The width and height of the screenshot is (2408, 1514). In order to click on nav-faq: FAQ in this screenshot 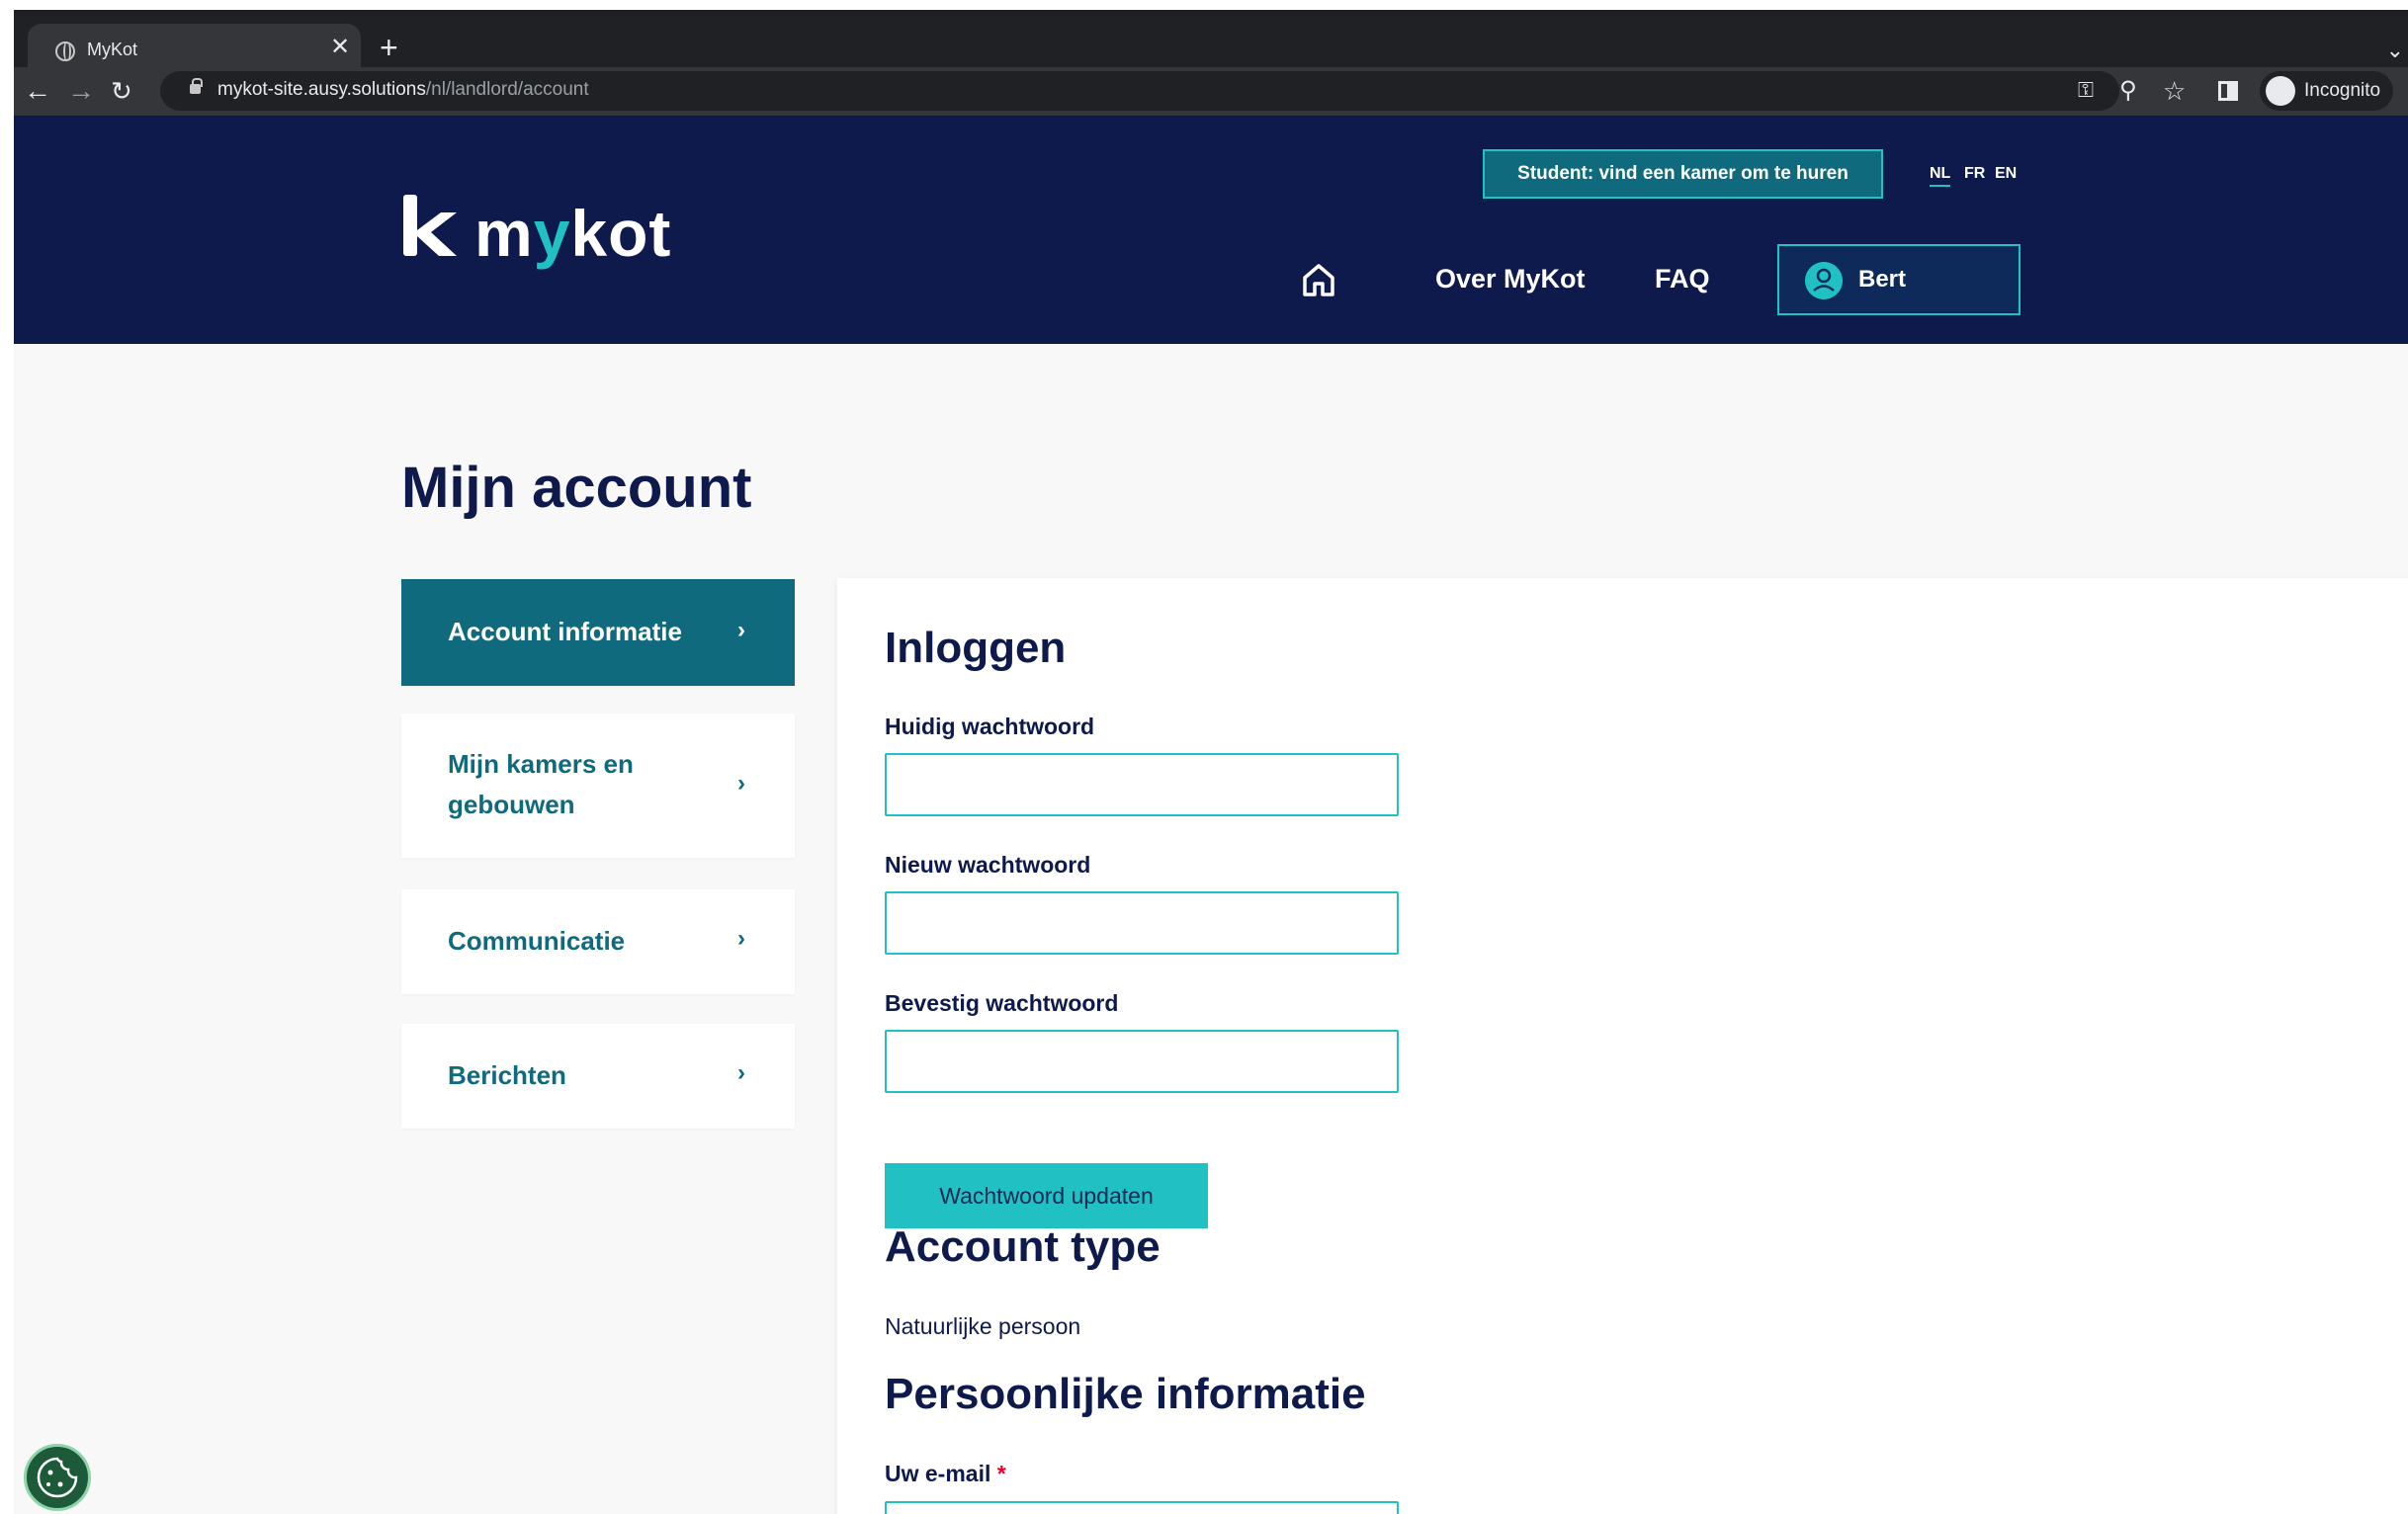, I will do `click(1682, 279)`.